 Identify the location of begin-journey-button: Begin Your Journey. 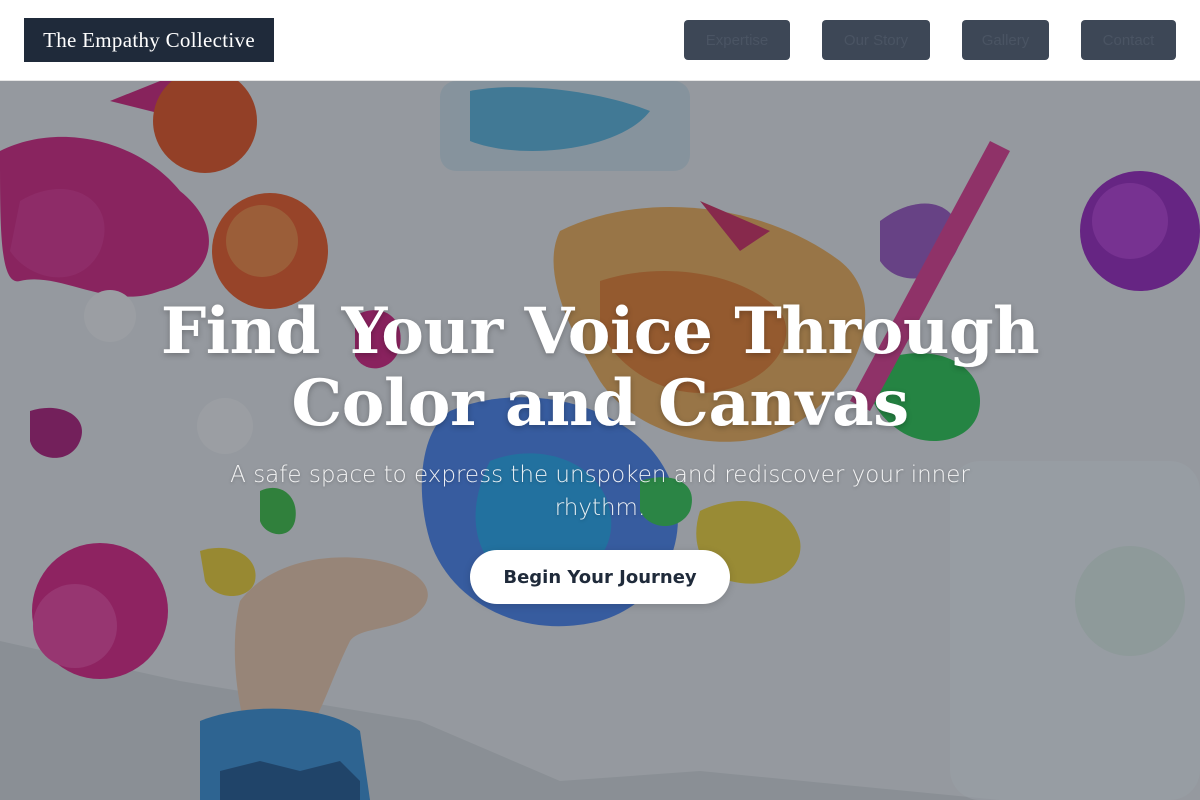
(600, 577).